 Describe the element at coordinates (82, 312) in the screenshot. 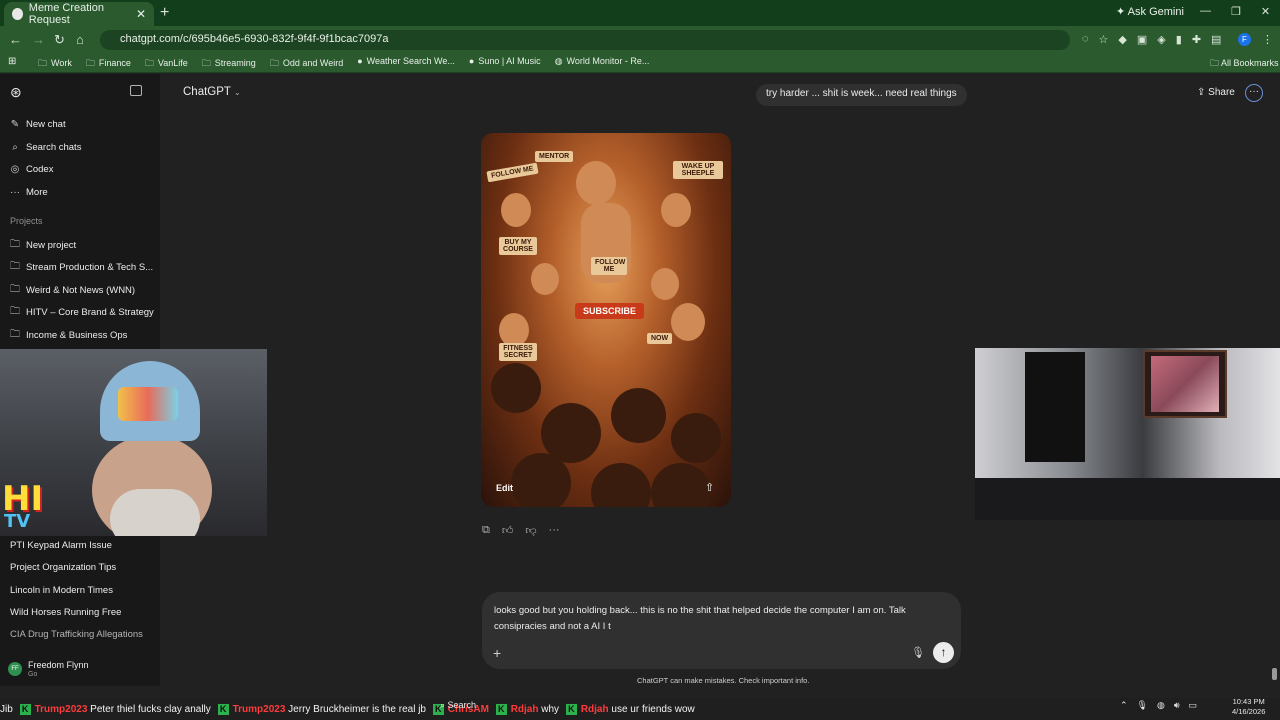

I see `sidebar-project: 🗀 HITV – Core Brand & Strategy` at that location.